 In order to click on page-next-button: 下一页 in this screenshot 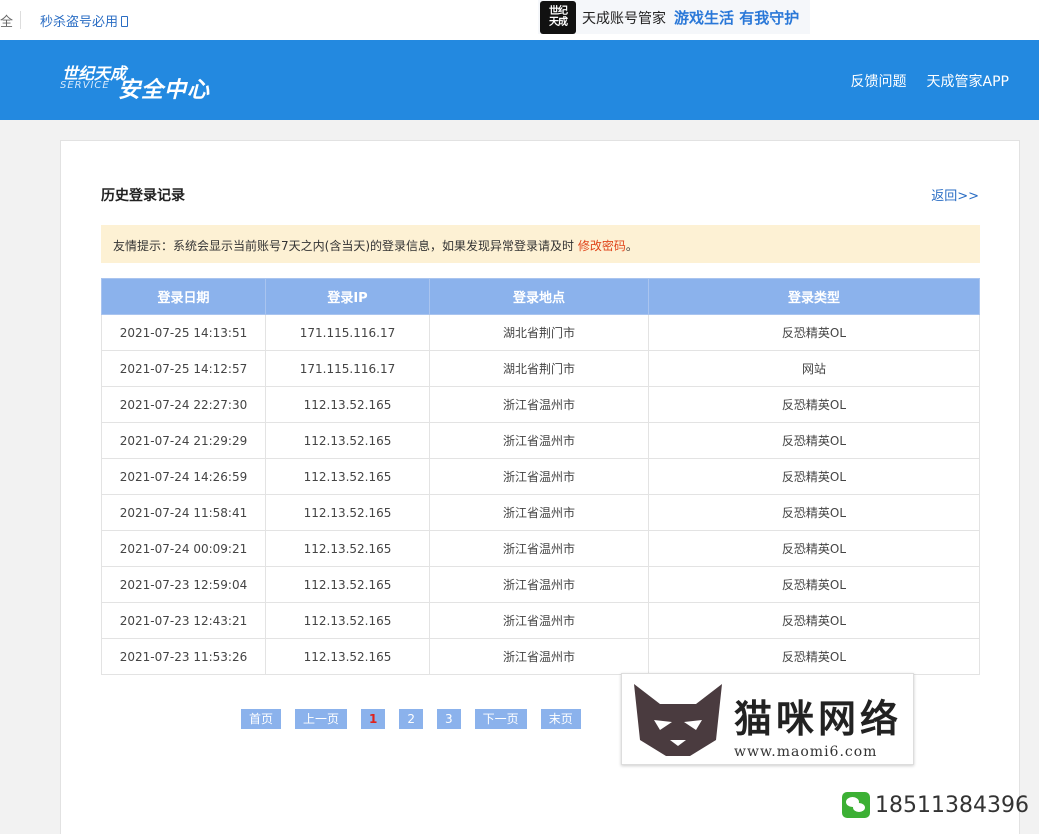, I will do `click(500, 719)`.